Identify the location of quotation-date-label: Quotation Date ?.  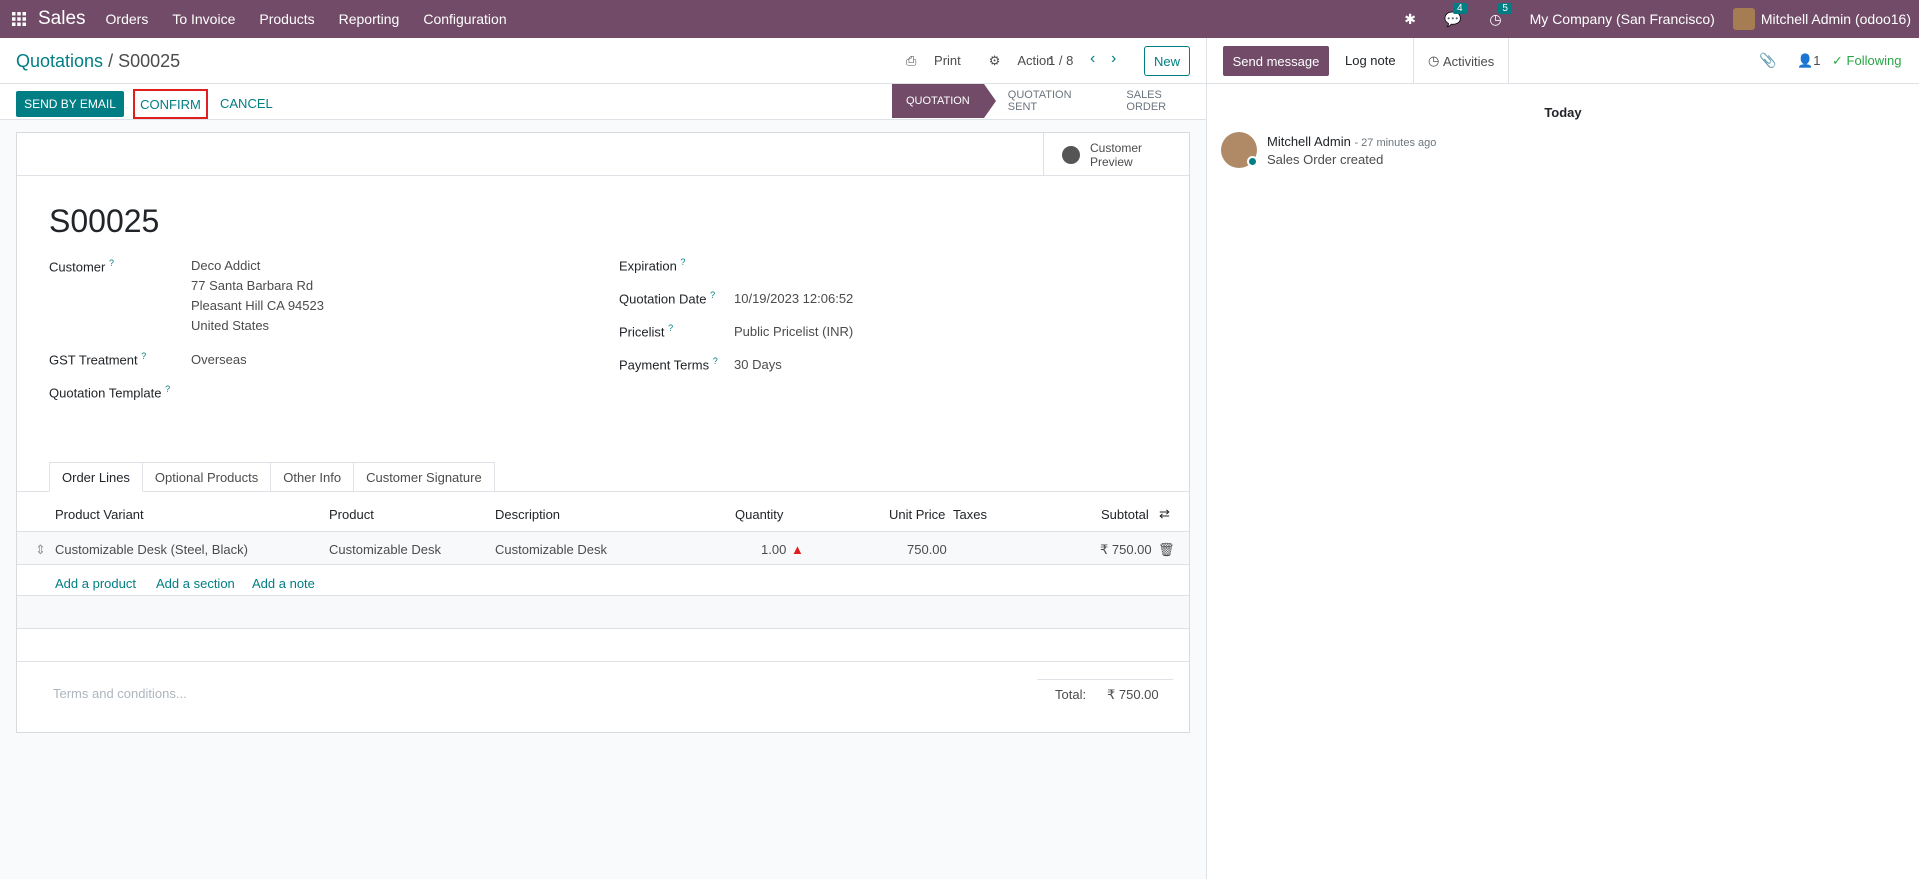
(667, 298).